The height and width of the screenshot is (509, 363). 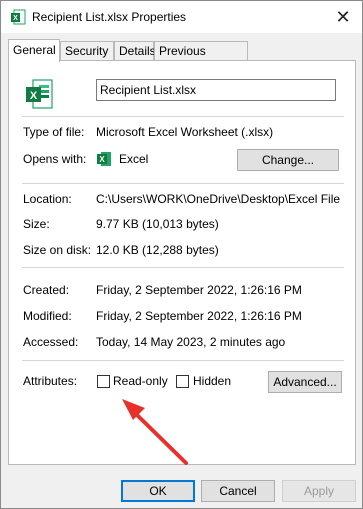 What do you see at coordinates (155, 432) in the screenshot?
I see `red-arrow-icon` at bounding box center [155, 432].